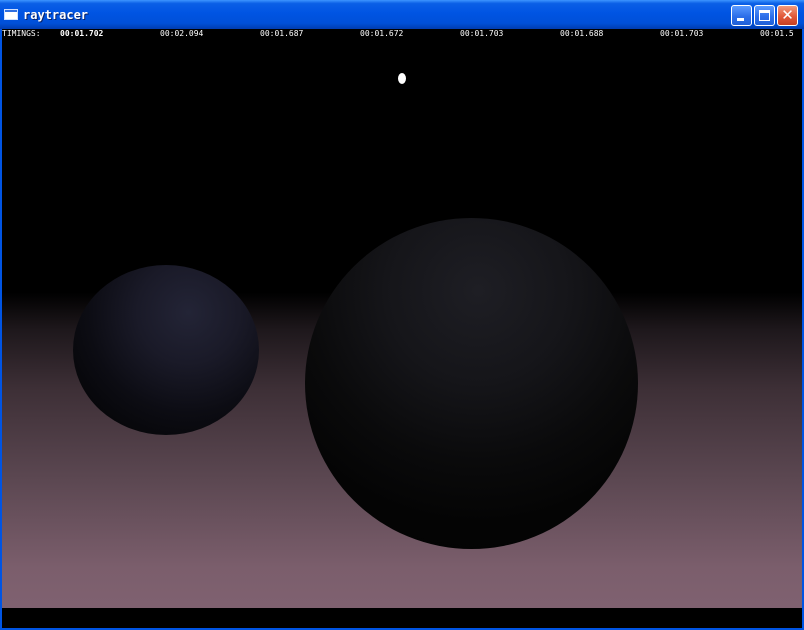 Image resolution: width=804 pixels, height=630 pixels. What do you see at coordinates (82, 33) in the screenshot?
I see `timing-value: 00:01.702` at bounding box center [82, 33].